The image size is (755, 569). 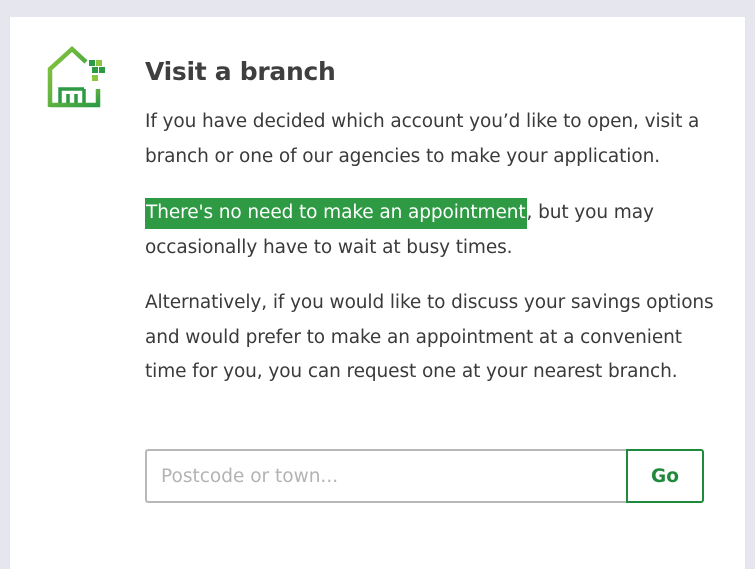 What do you see at coordinates (240, 71) in the screenshot?
I see `page-title: Visit a branch` at bounding box center [240, 71].